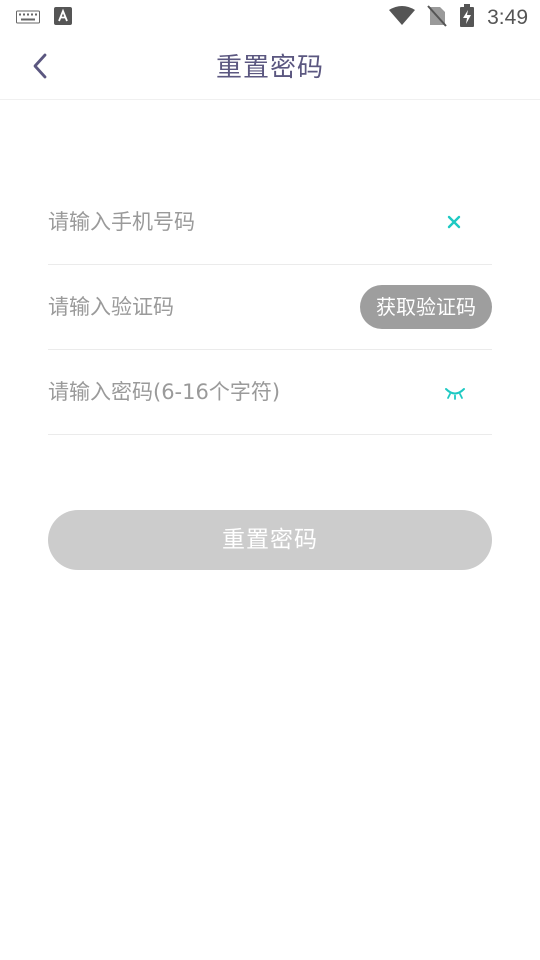  I want to click on phone-field-row, so click(270, 222).